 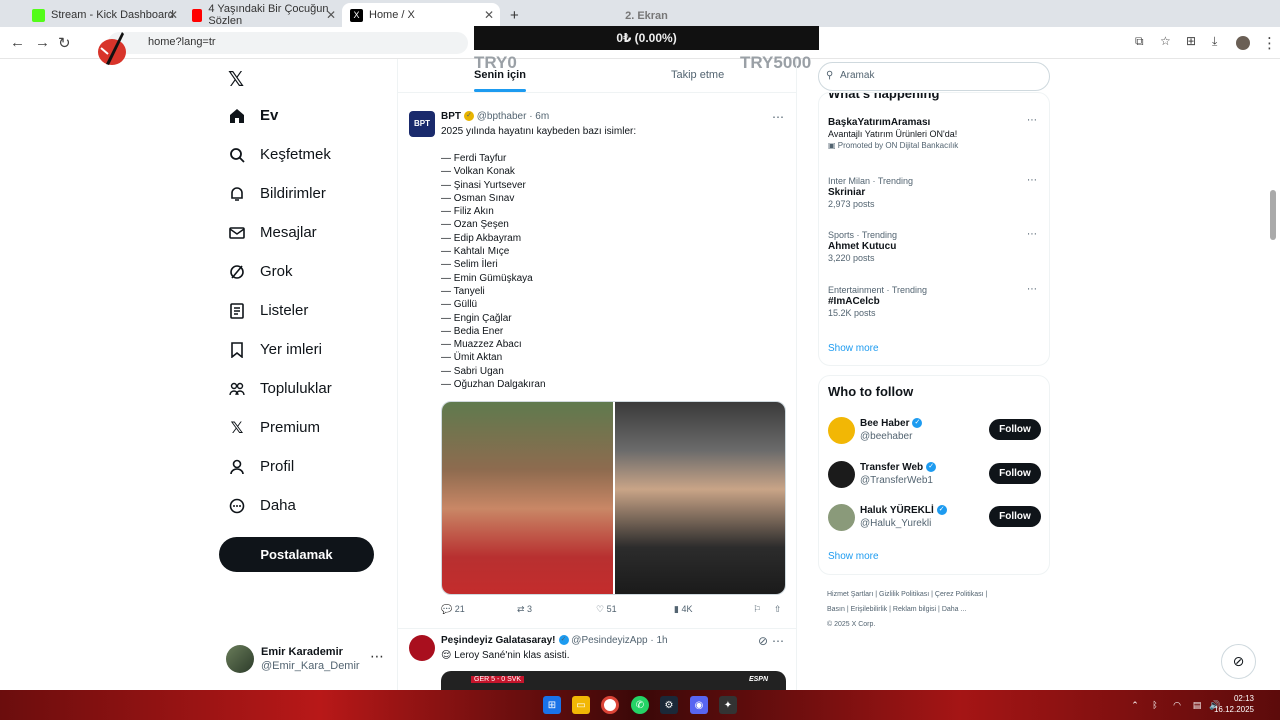 What do you see at coordinates (1238, 661) in the screenshot?
I see `grok-fab-button: ⊘` at bounding box center [1238, 661].